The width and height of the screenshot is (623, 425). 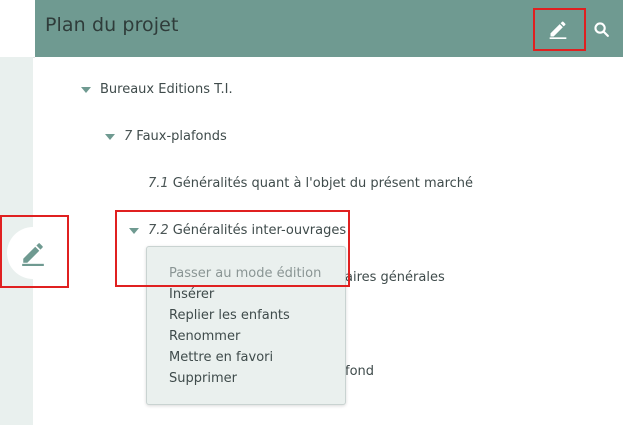 I want to click on tree-node-generalites-inter: 7.2 Généralités inter-ouvrages, so click(x=237, y=230).